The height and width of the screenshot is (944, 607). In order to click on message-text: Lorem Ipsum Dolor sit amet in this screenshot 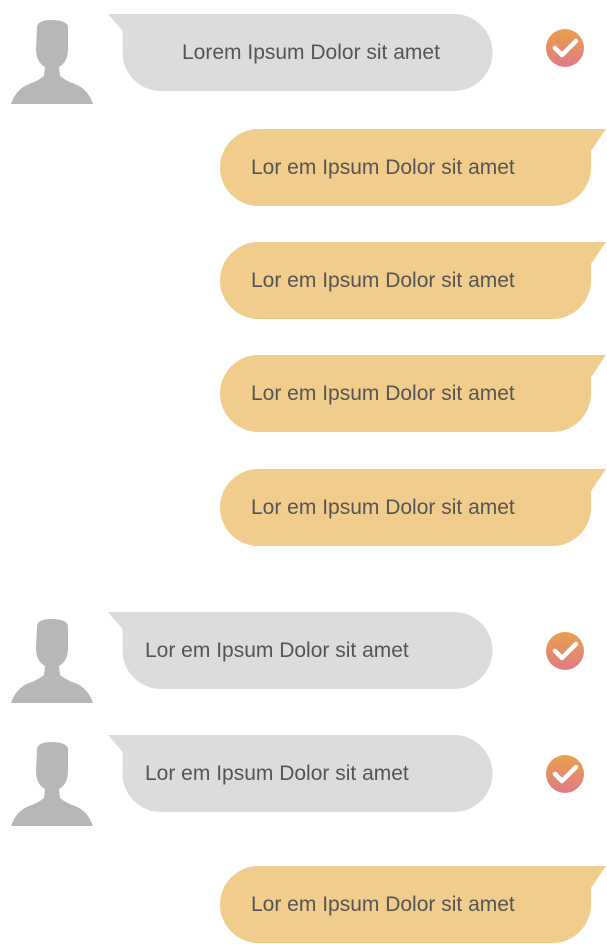, I will do `click(311, 52)`.